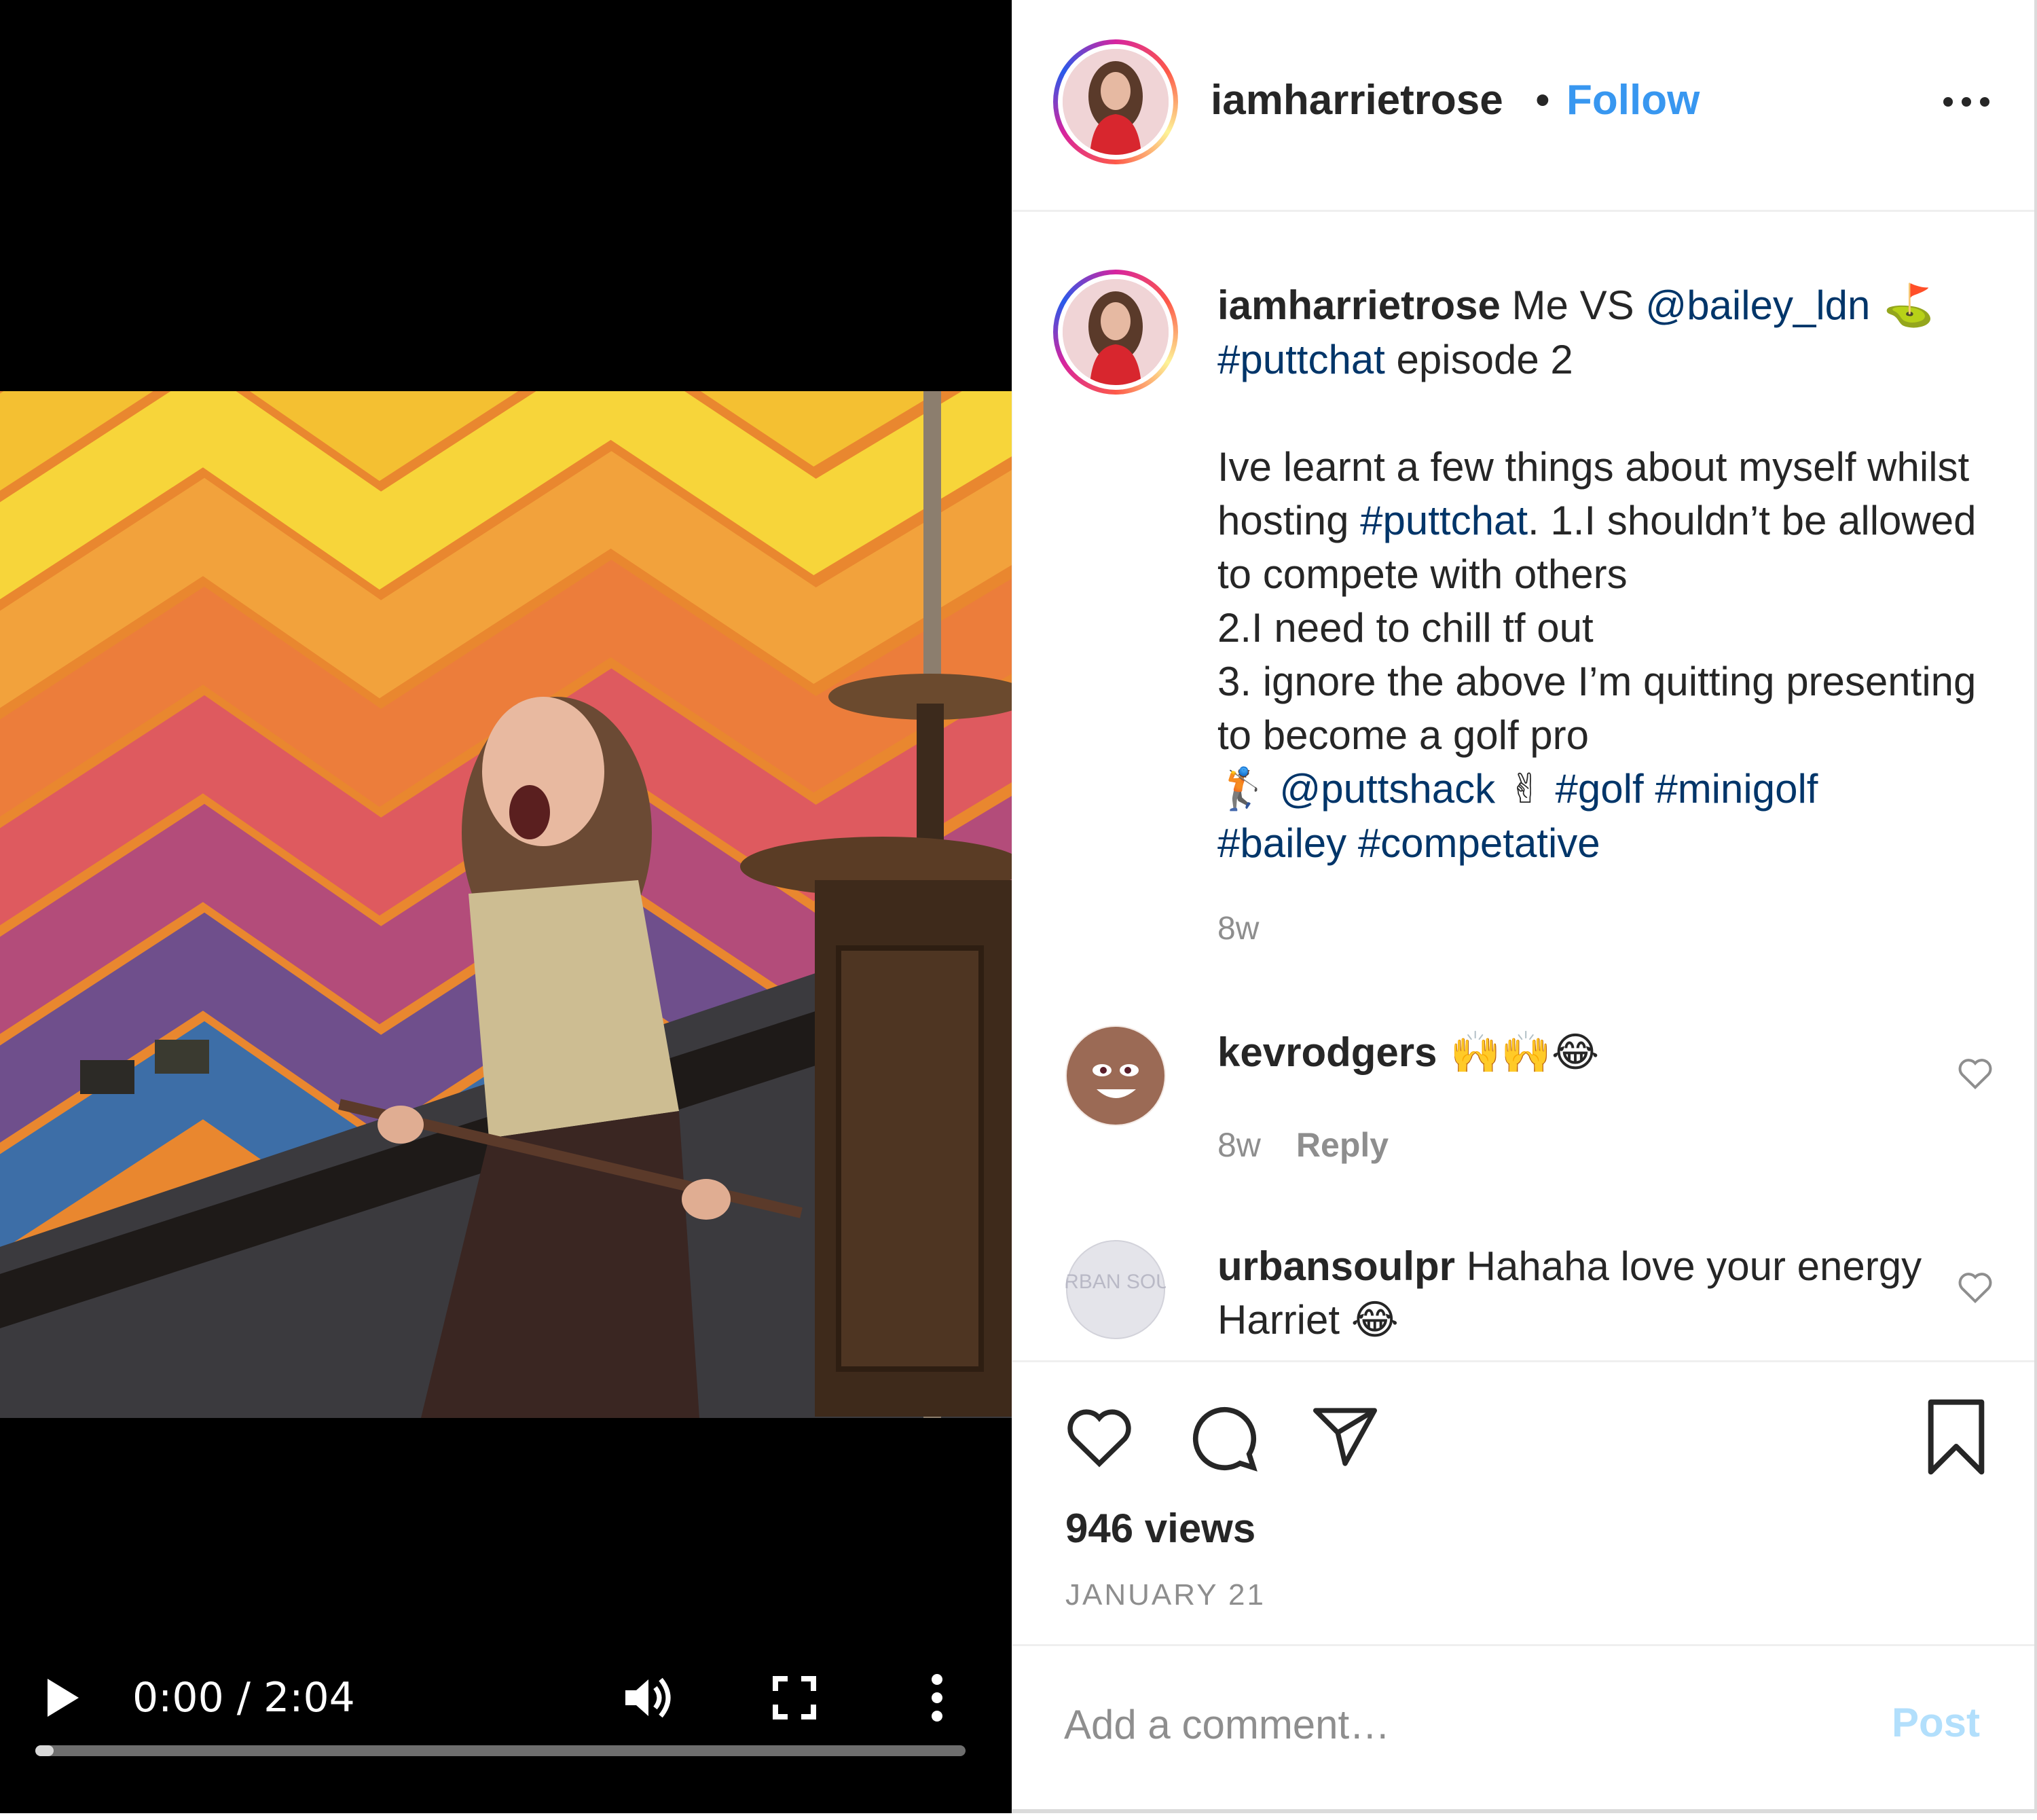  What do you see at coordinates (1243, 789) in the screenshot?
I see `golfer-emoji: 🏌` at bounding box center [1243, 789].